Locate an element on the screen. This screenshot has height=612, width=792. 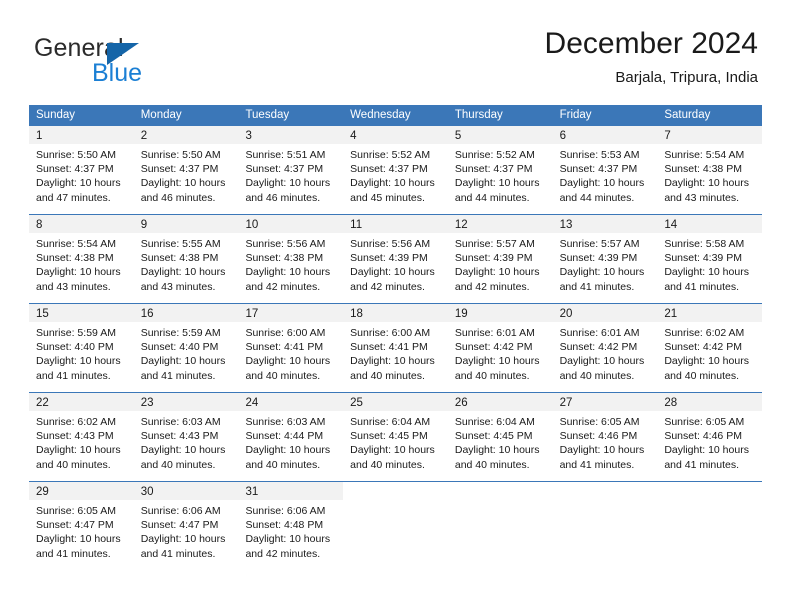
sunset-text: Sunset: 4:37 PM is located at coordinates (389, 169).